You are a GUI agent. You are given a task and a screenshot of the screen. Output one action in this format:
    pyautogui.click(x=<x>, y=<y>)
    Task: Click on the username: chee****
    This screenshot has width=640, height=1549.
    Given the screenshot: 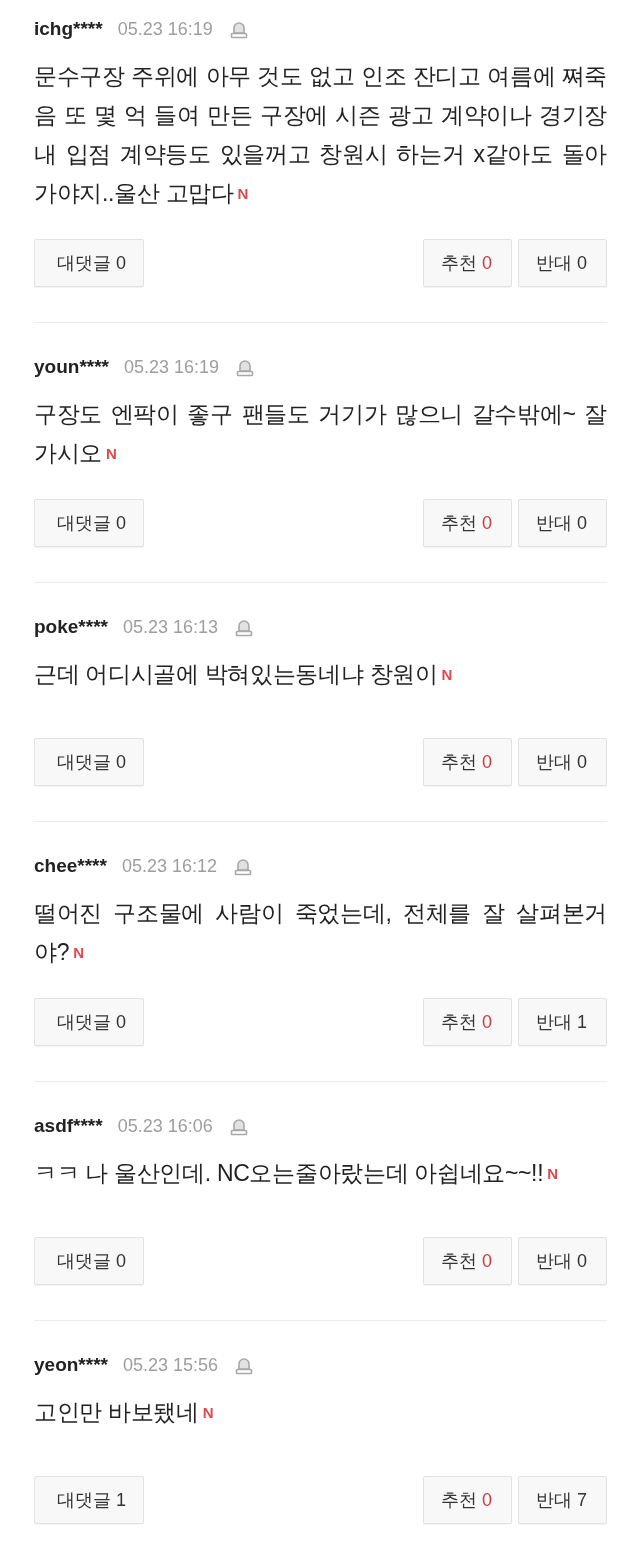 What is the action you would take?
    pyautogui.click(x=70, y=866)
    